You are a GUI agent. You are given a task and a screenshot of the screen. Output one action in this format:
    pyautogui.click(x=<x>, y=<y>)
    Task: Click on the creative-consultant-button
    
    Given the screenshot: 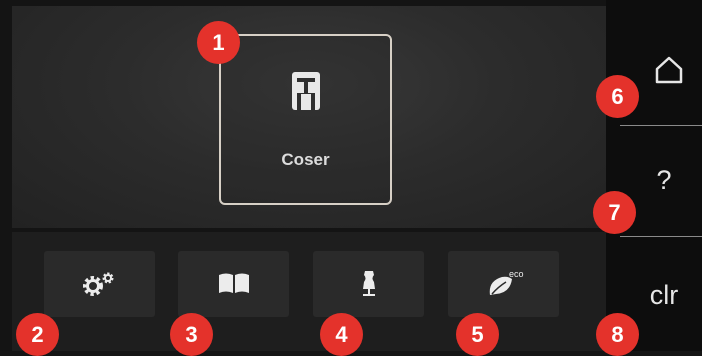 What is the action you would take?
    pyautogui.click(x=368, y=284)
    